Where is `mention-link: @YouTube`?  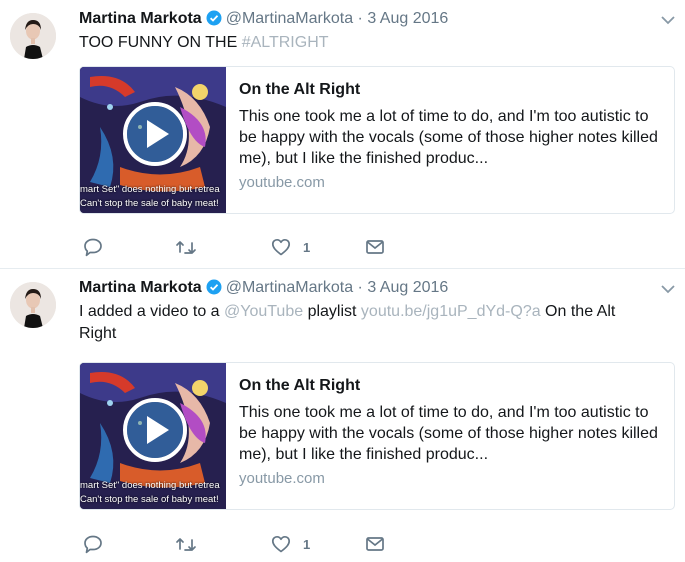 mention-link: @YouTube is located at coordinates (263, 311).